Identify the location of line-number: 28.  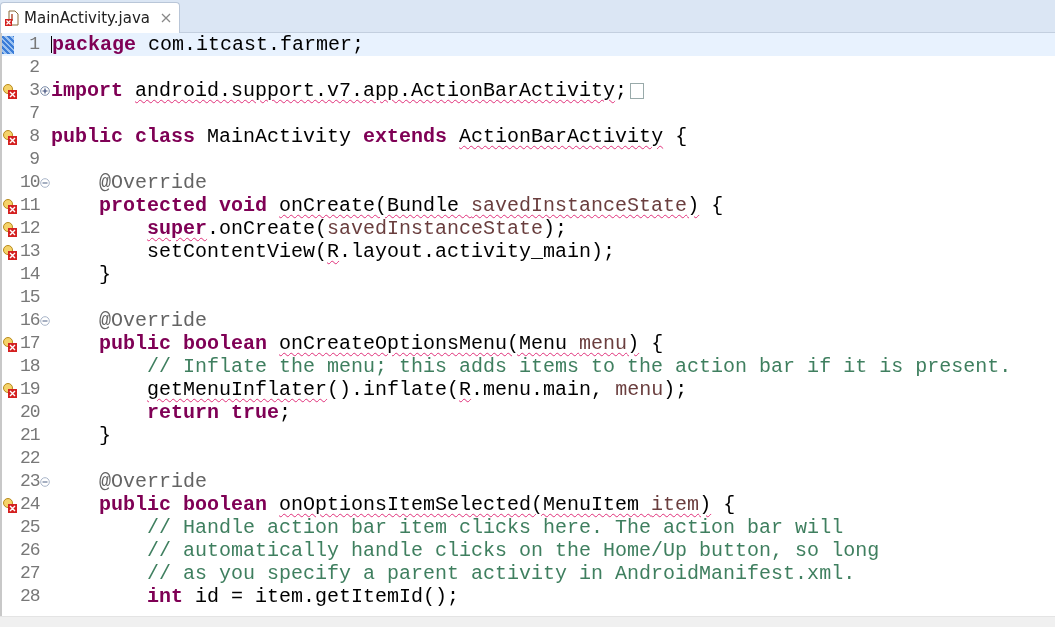
(29, 596).